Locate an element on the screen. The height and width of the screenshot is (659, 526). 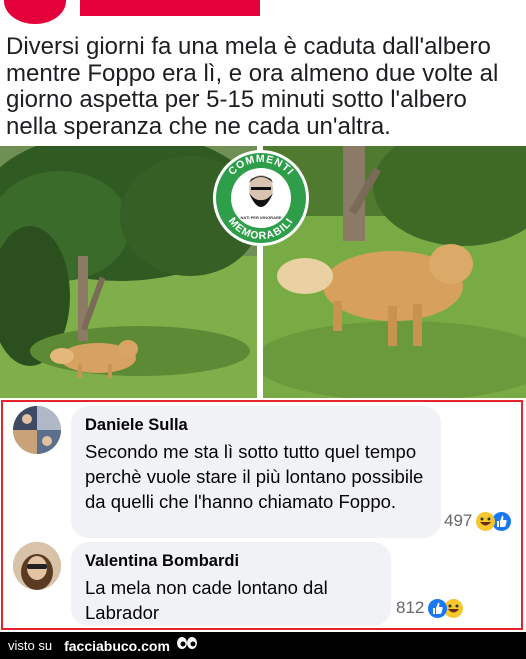
like-icon is located at coordinates (438, 608).